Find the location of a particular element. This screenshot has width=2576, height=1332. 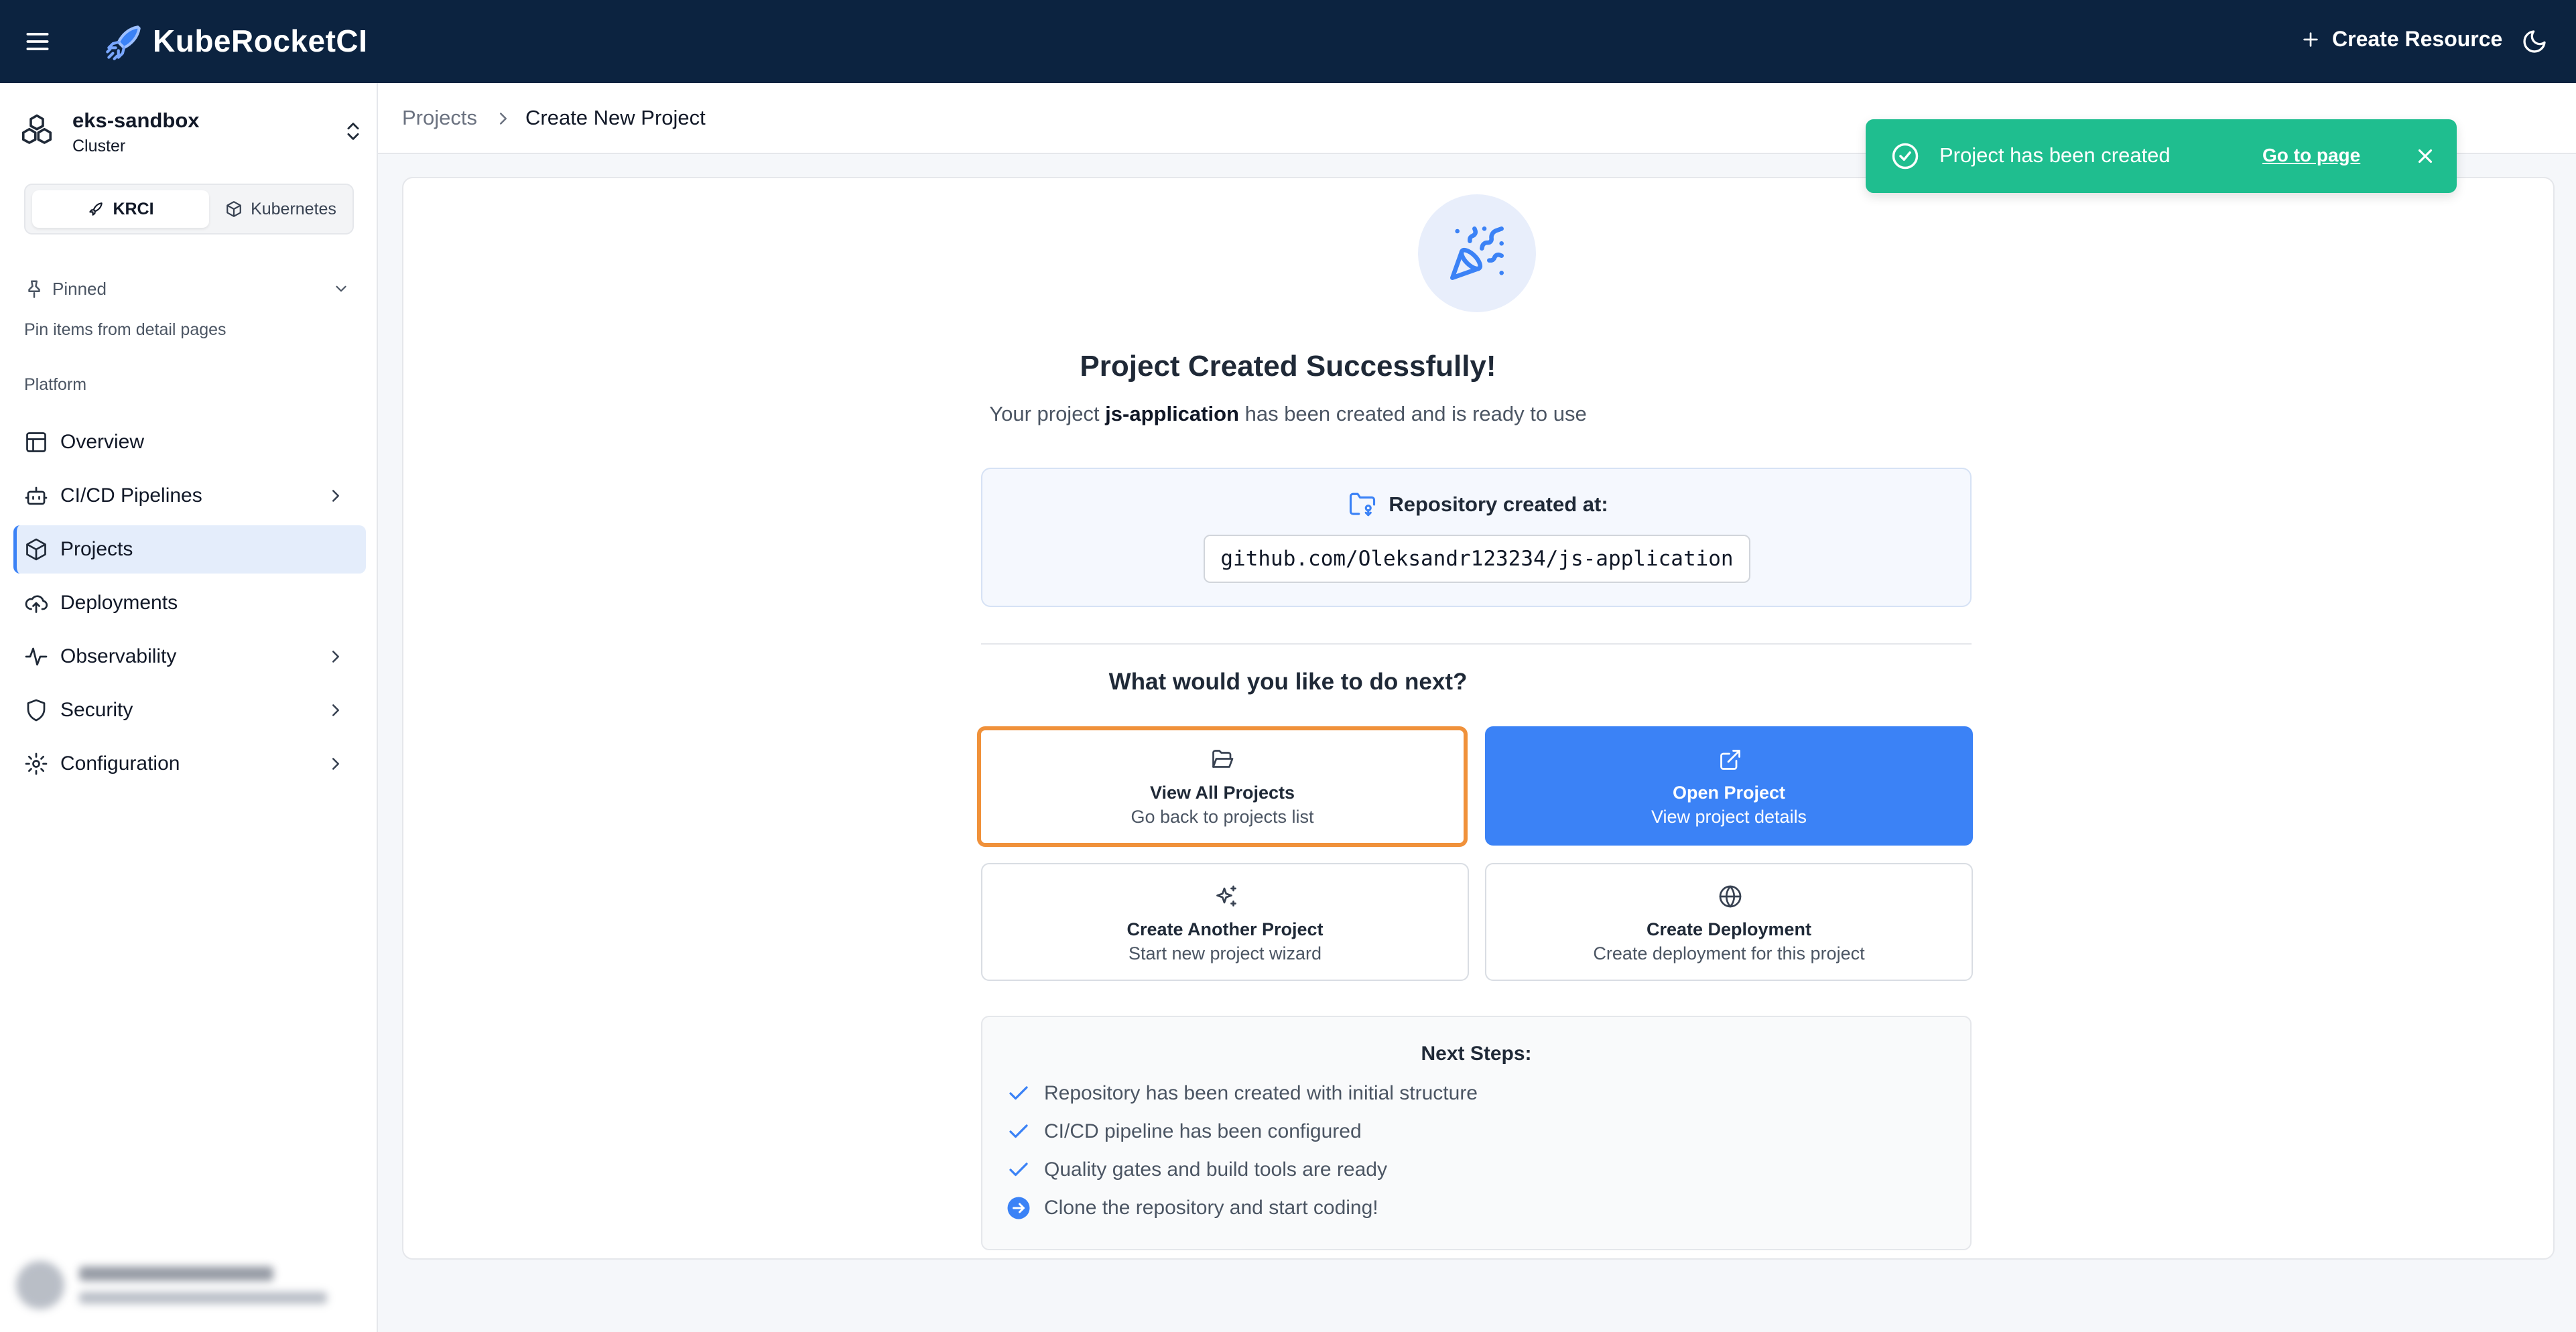

box-icon is located at coordinates (36, 549).